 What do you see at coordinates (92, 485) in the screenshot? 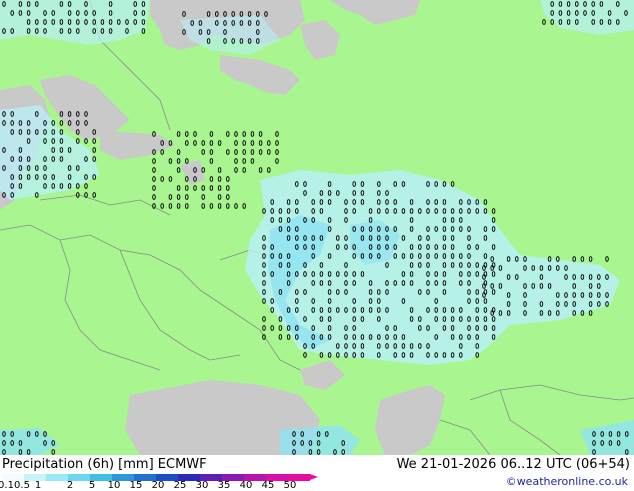
I see `legend-label: 5` at bounding box center [92, 485].